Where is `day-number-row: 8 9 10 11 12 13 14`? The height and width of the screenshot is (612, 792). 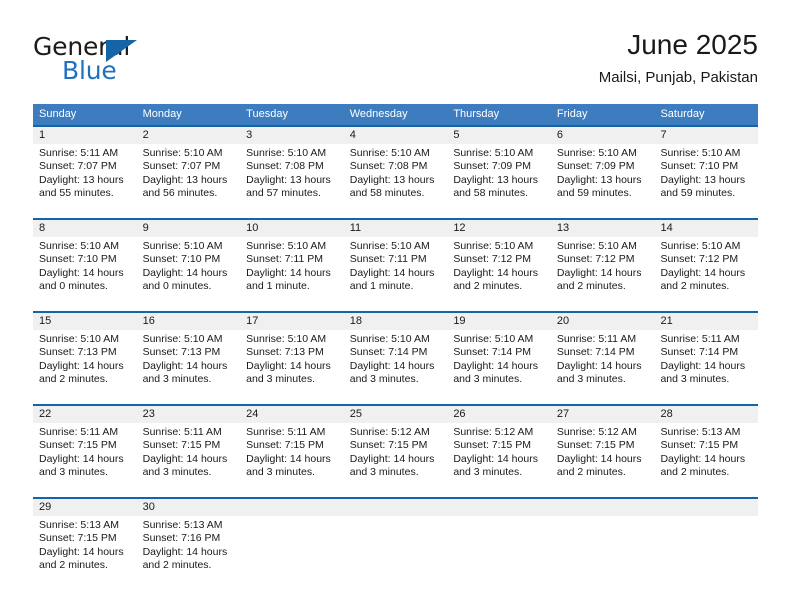 day-number-row: 8 9 10 11 12 13 14 is located at coordinates (395, 228).